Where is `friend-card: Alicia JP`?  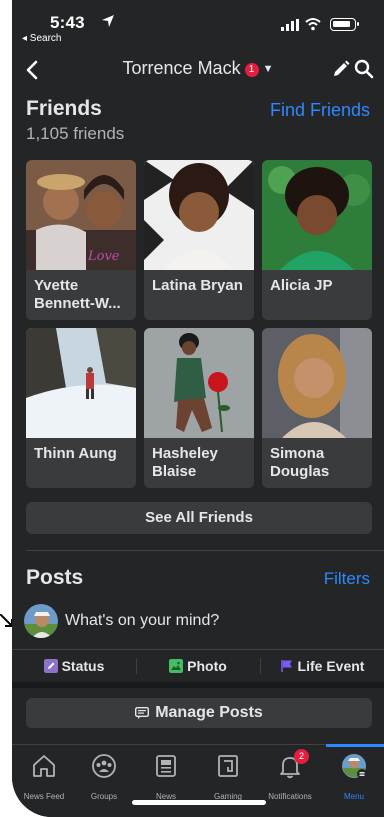 friend-card: Alicia JP is located at coordinates (317, 240).